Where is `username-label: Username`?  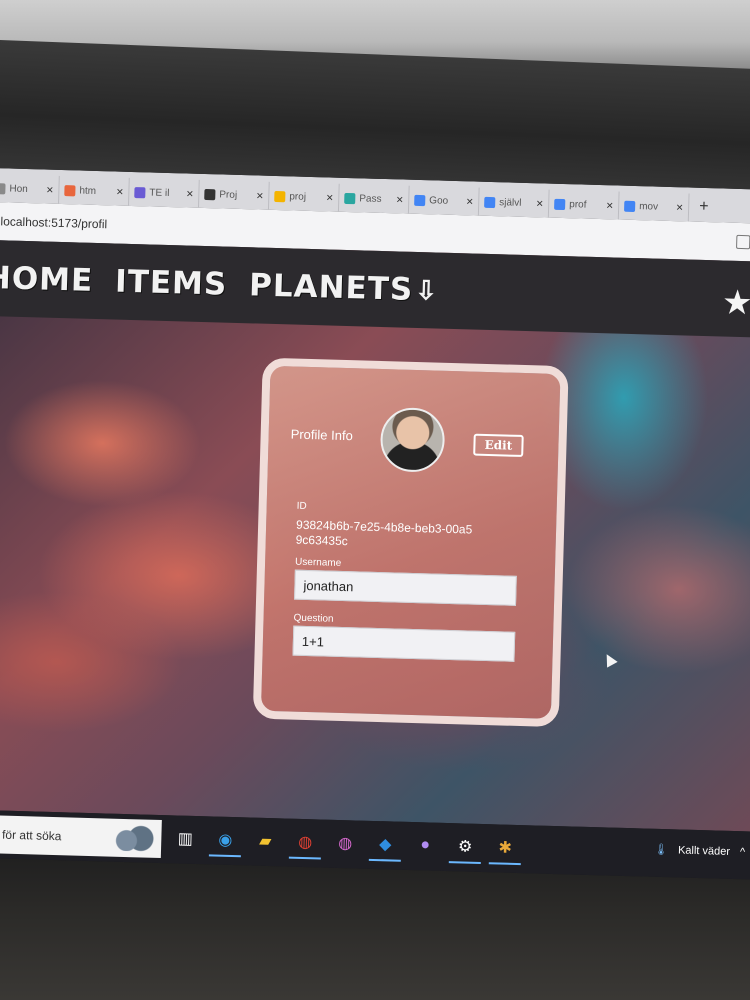
username-label: Username is located at coordinates (318, 562).